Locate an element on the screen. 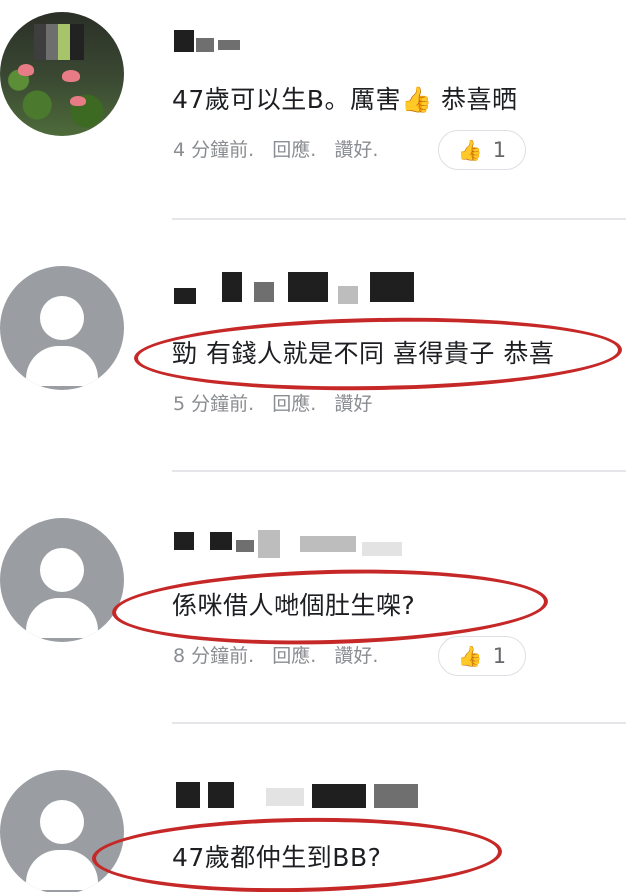 Image resolution: width=626 pixels, height=892 pixels. like-link: 讚好 is located at coordinates (353, 404).